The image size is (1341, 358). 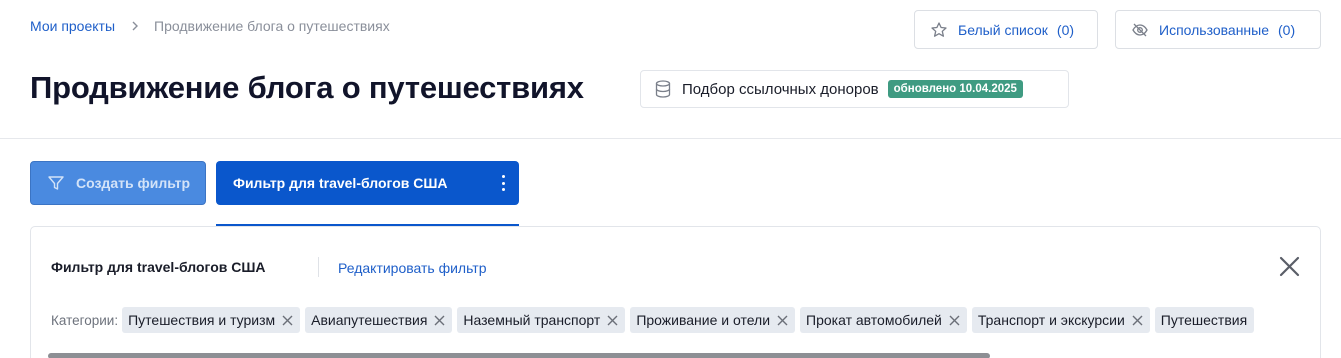 I want to click on updated-badge: обновлено 10.04.2025, so click(x=955, y=89).